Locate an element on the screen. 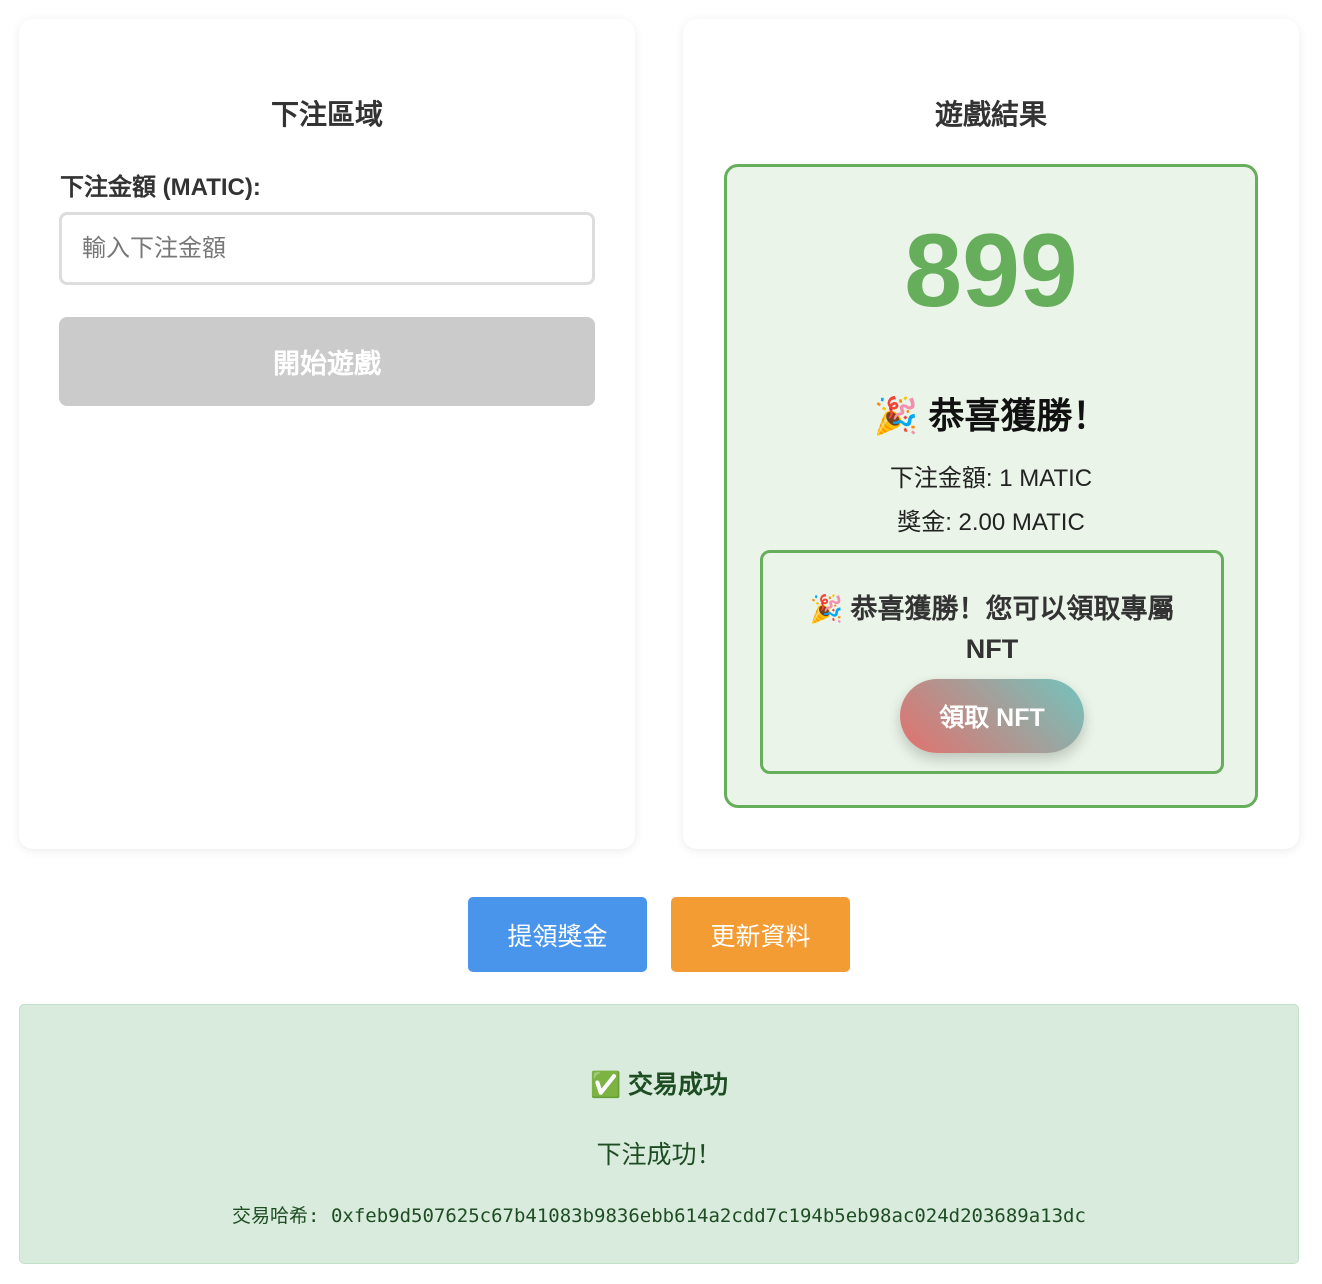  status-message: 下注成功！ is located at coordinates (659, 1155).